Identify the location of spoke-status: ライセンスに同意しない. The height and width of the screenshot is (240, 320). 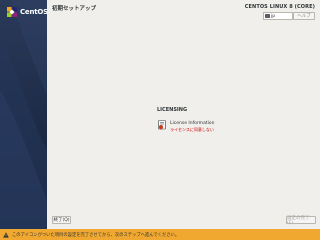
(192, 129).